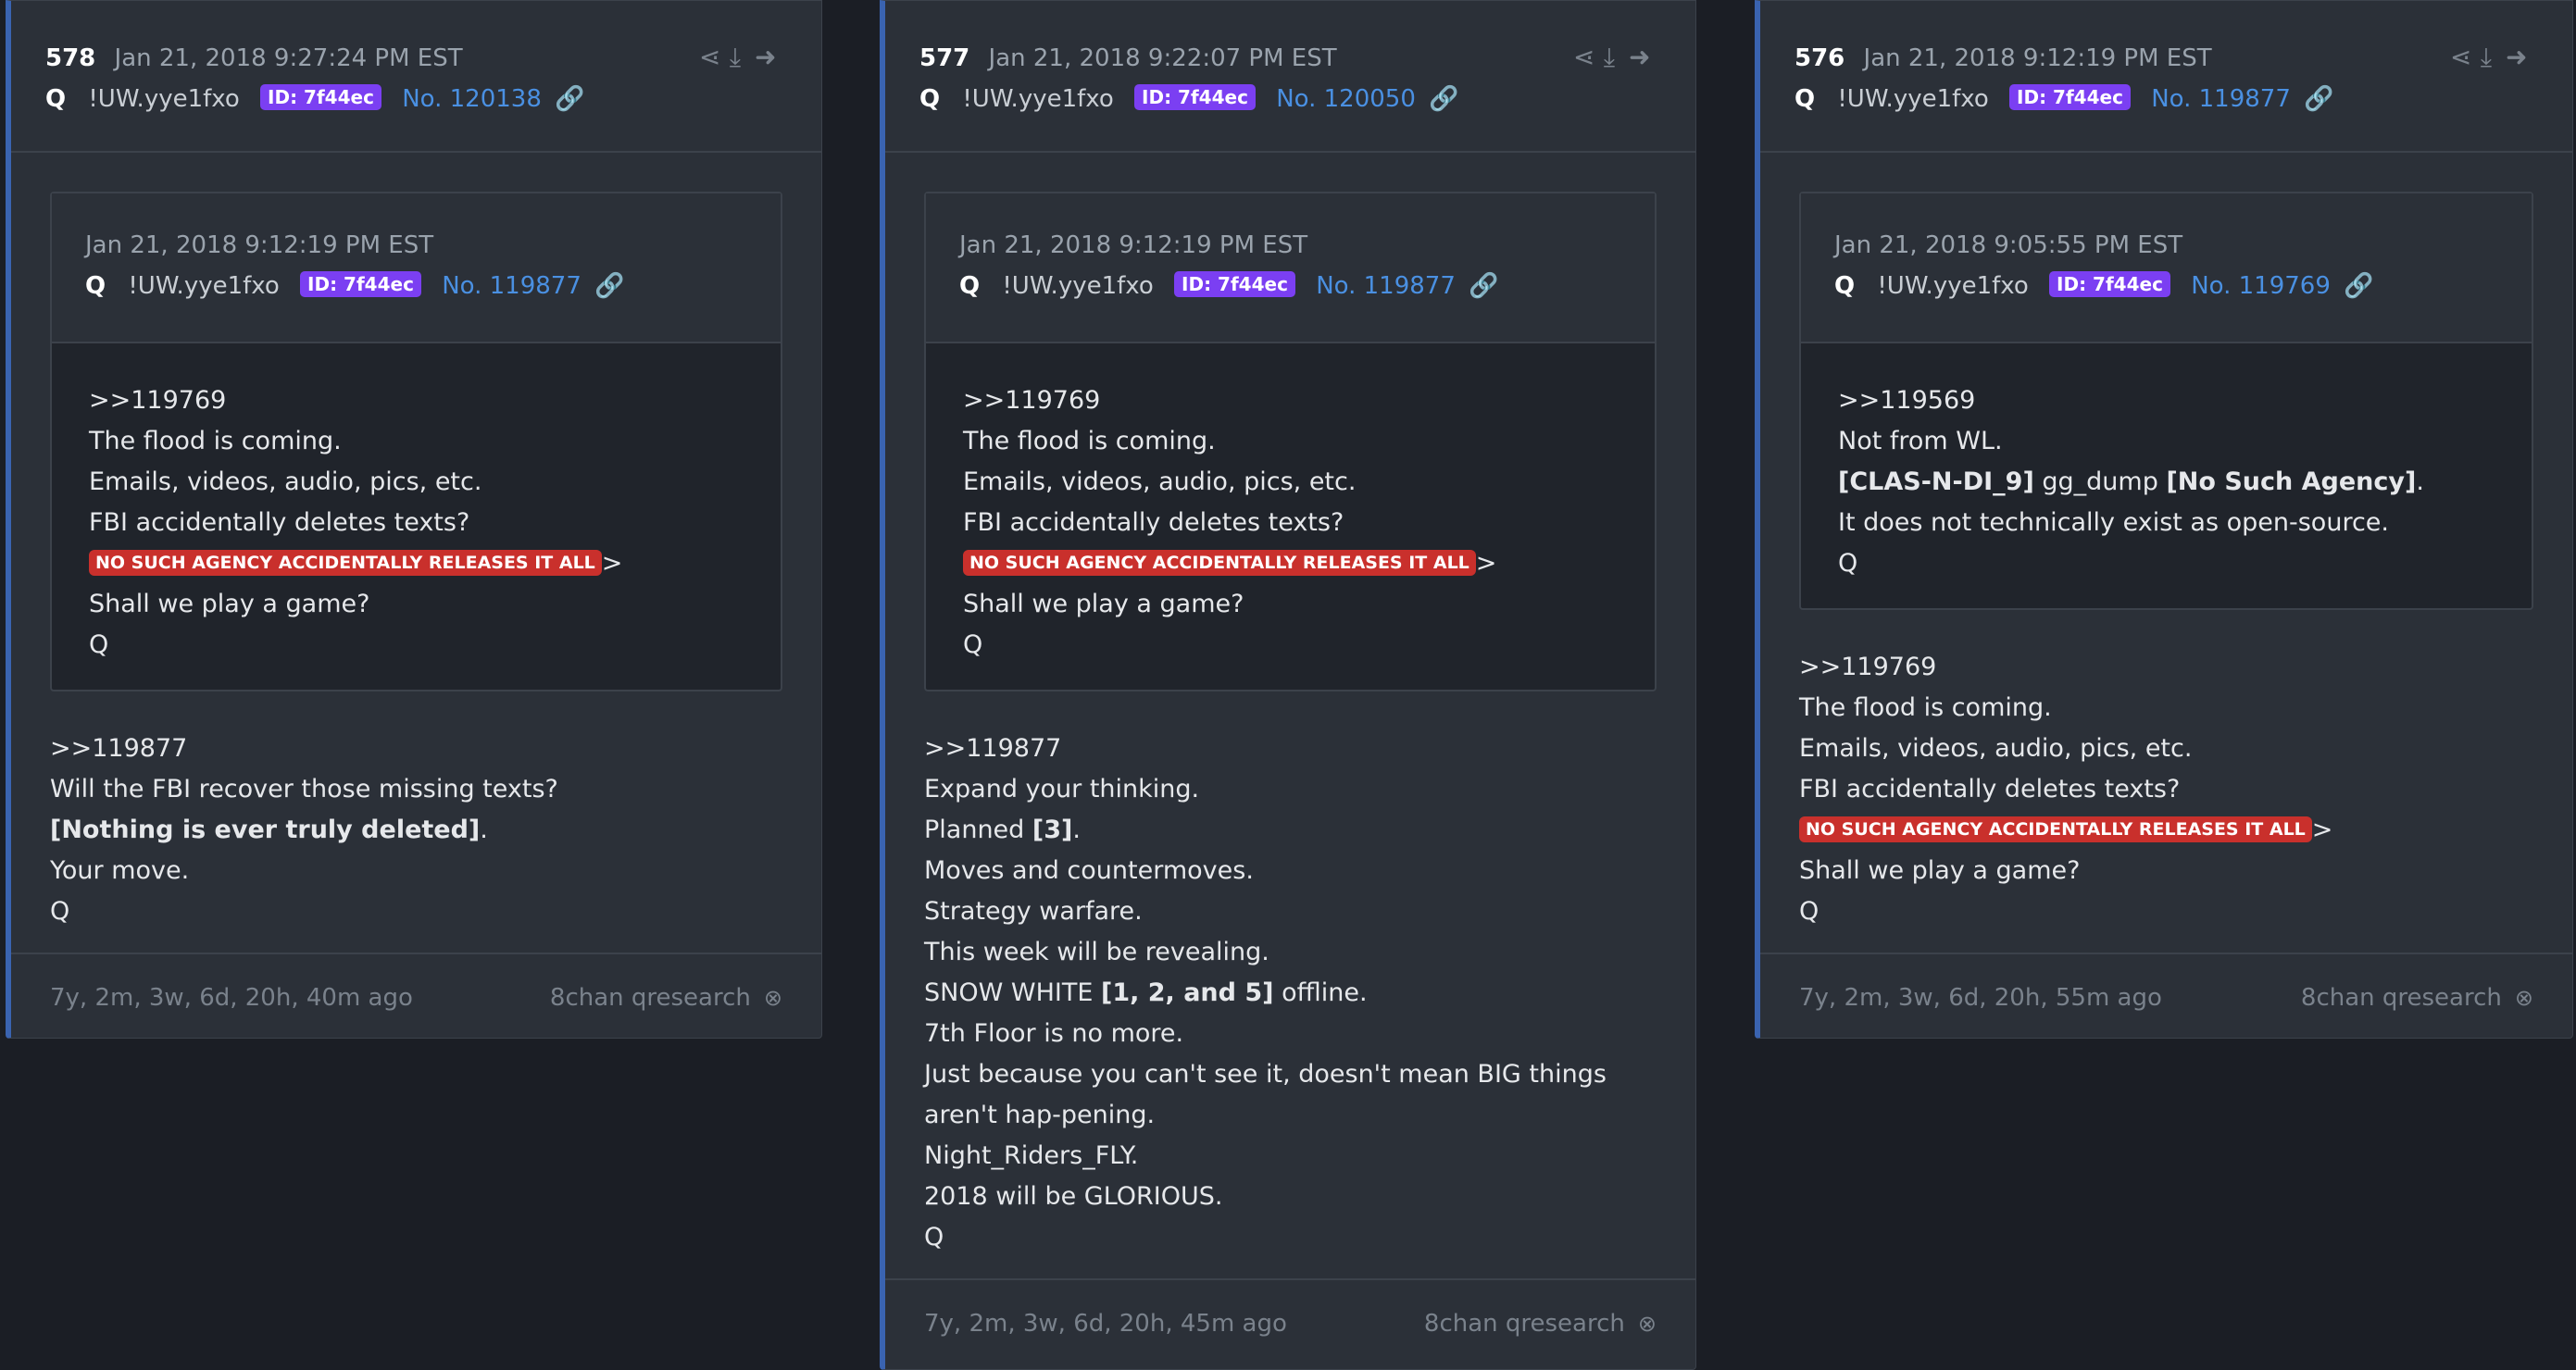  What do you see at coordinates (2261, 286) in the screenshot?
I see `post-number-link: No. 119769` at bounding box center [2261, 286].